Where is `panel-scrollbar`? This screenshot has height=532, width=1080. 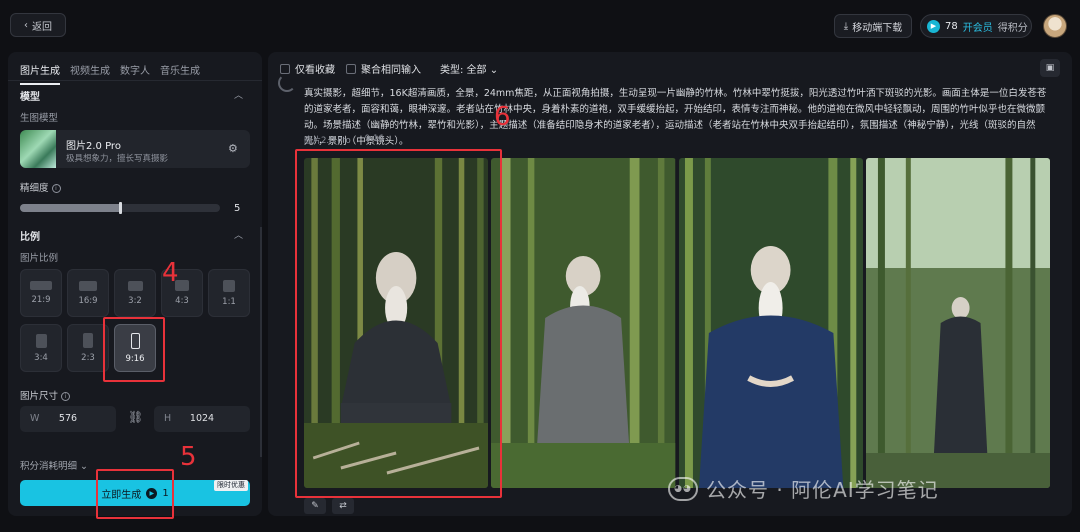
panel-scrollbar is located at coordinates (261, 342).